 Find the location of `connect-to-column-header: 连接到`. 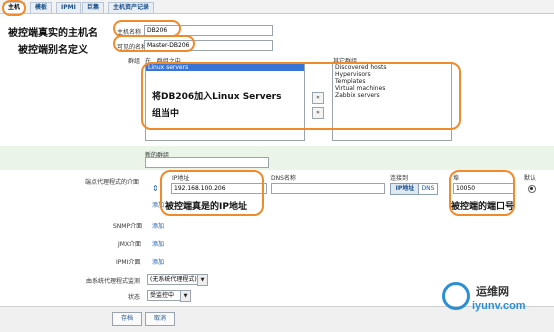

connect-to-column-header: 连接到 is located at coordinates (399, 178).